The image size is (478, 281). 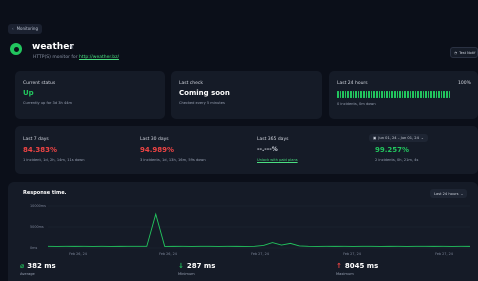 What do you see at coordinates (28, 93) in the screenshot?
I see `current-status-value: Up` at bounding box center [28, 93].